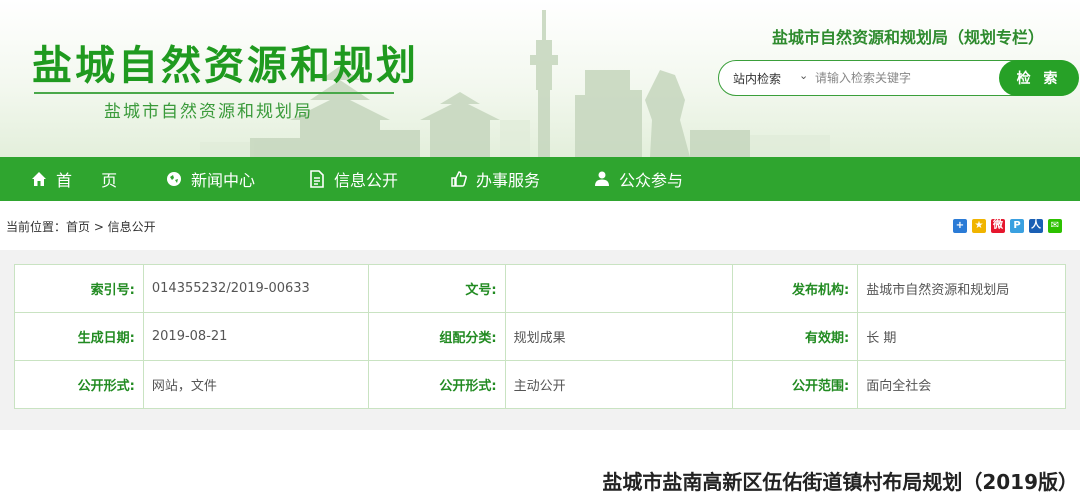 This screenshot has height=500, width=1080. What do you see at coordinates (223, 180) in the screenshot?
I see `nav-item-label: 新闻中心` at bounding box center [223, 180].